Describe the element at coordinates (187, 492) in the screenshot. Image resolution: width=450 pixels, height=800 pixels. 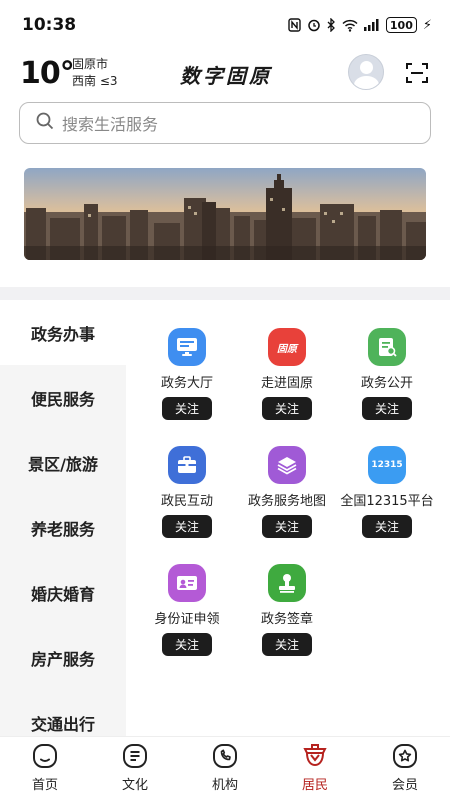
I see `service-citizen-interaction: 政民互动 关注` at that location.